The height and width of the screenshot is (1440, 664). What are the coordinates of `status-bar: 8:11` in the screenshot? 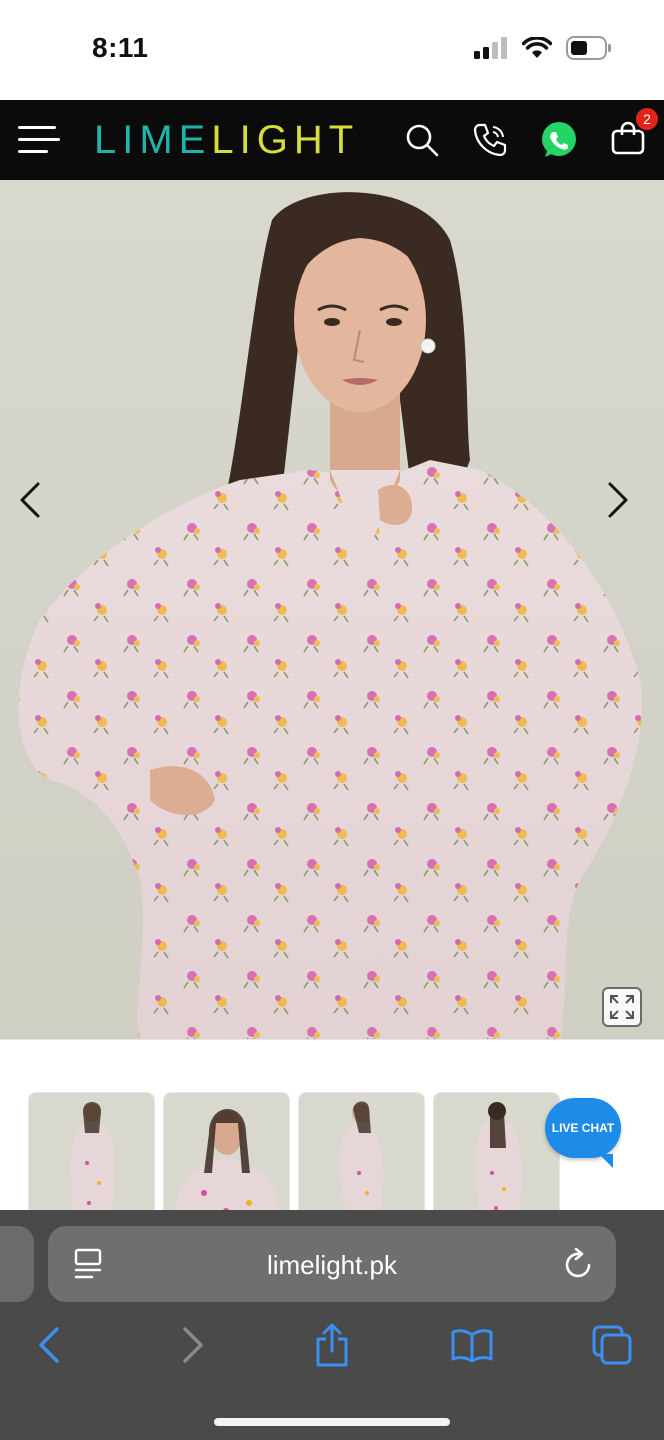 It's located at (332, 50).